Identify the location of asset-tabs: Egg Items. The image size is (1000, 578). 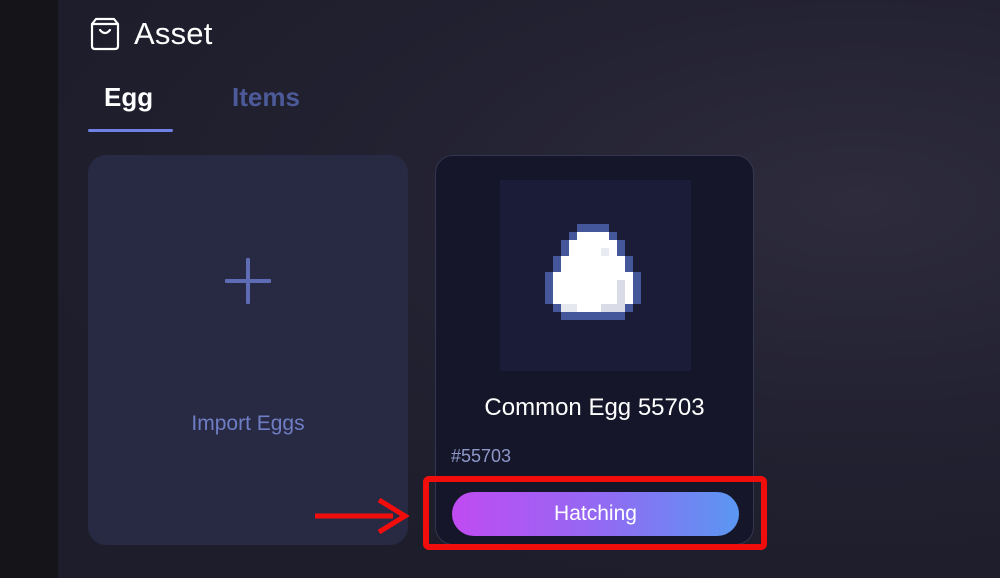
(218, 108).